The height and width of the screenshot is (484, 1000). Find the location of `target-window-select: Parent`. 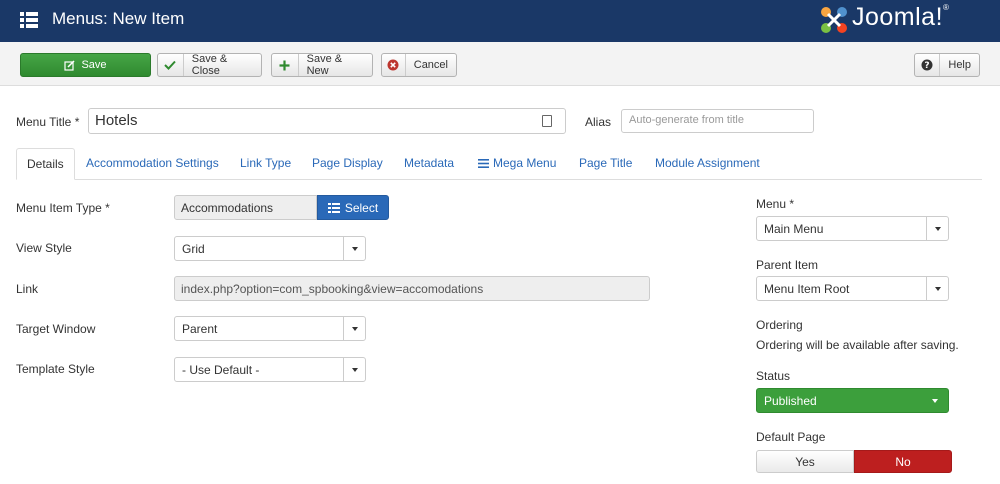

target-window-select: Parent is located at coordinates (270, 328).